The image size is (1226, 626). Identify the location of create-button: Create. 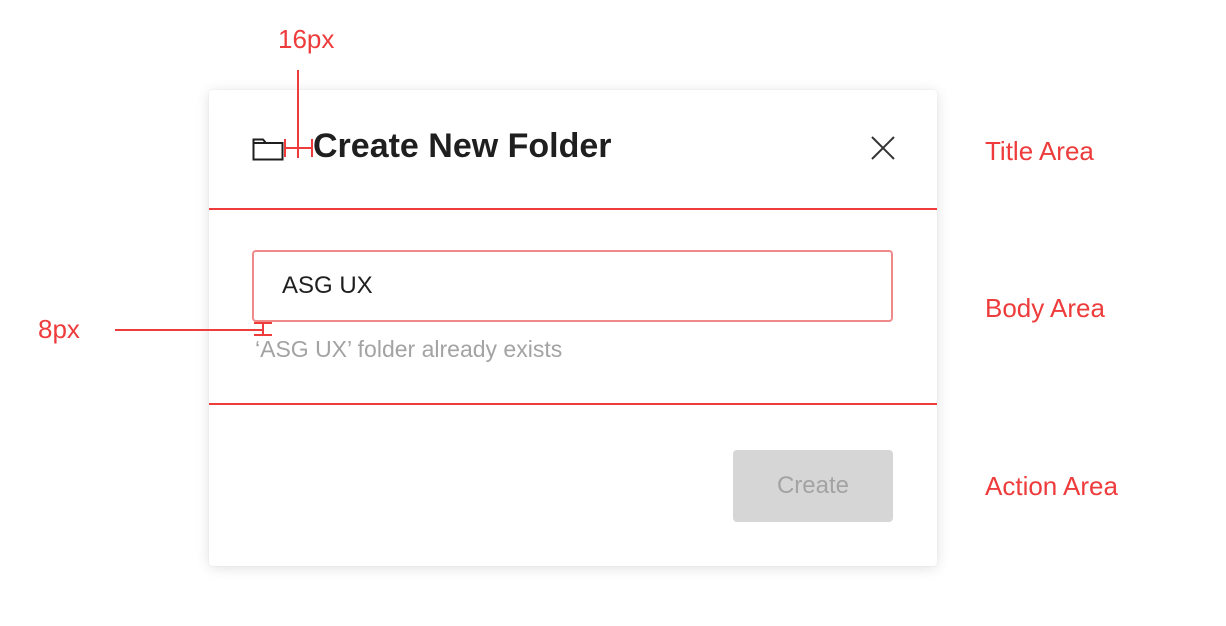
(813, 486).